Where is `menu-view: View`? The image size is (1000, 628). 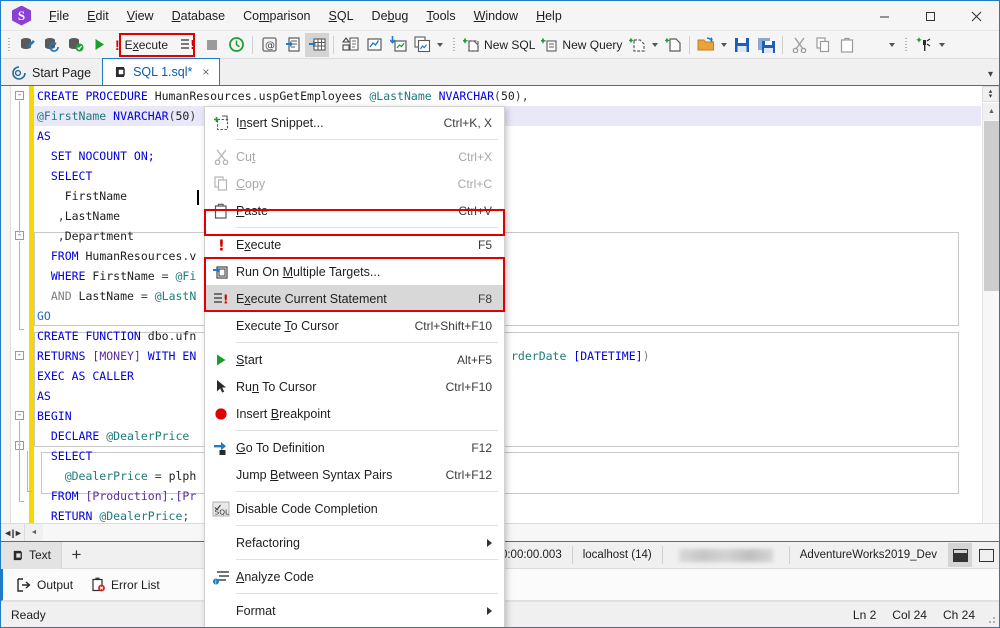
menu-view: View is located at coordinates (140, 16).